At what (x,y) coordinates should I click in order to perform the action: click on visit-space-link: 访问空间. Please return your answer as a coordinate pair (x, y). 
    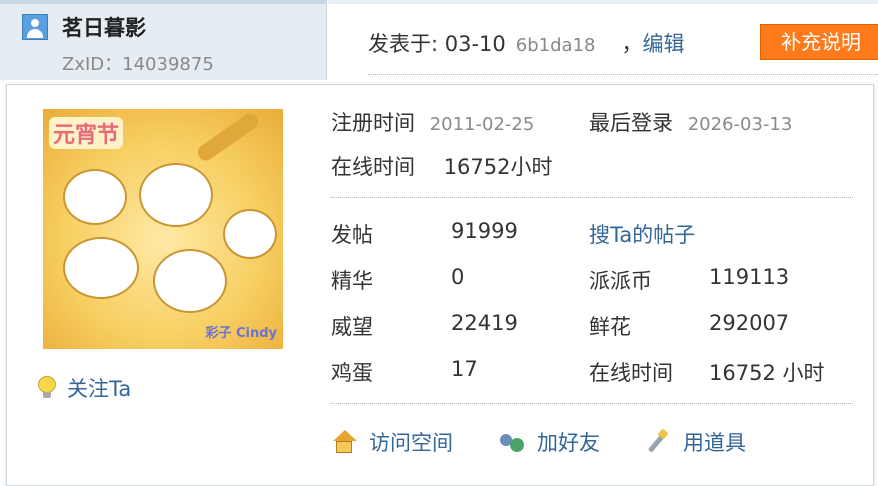
    Looking at the image, I should click on (392, 442).